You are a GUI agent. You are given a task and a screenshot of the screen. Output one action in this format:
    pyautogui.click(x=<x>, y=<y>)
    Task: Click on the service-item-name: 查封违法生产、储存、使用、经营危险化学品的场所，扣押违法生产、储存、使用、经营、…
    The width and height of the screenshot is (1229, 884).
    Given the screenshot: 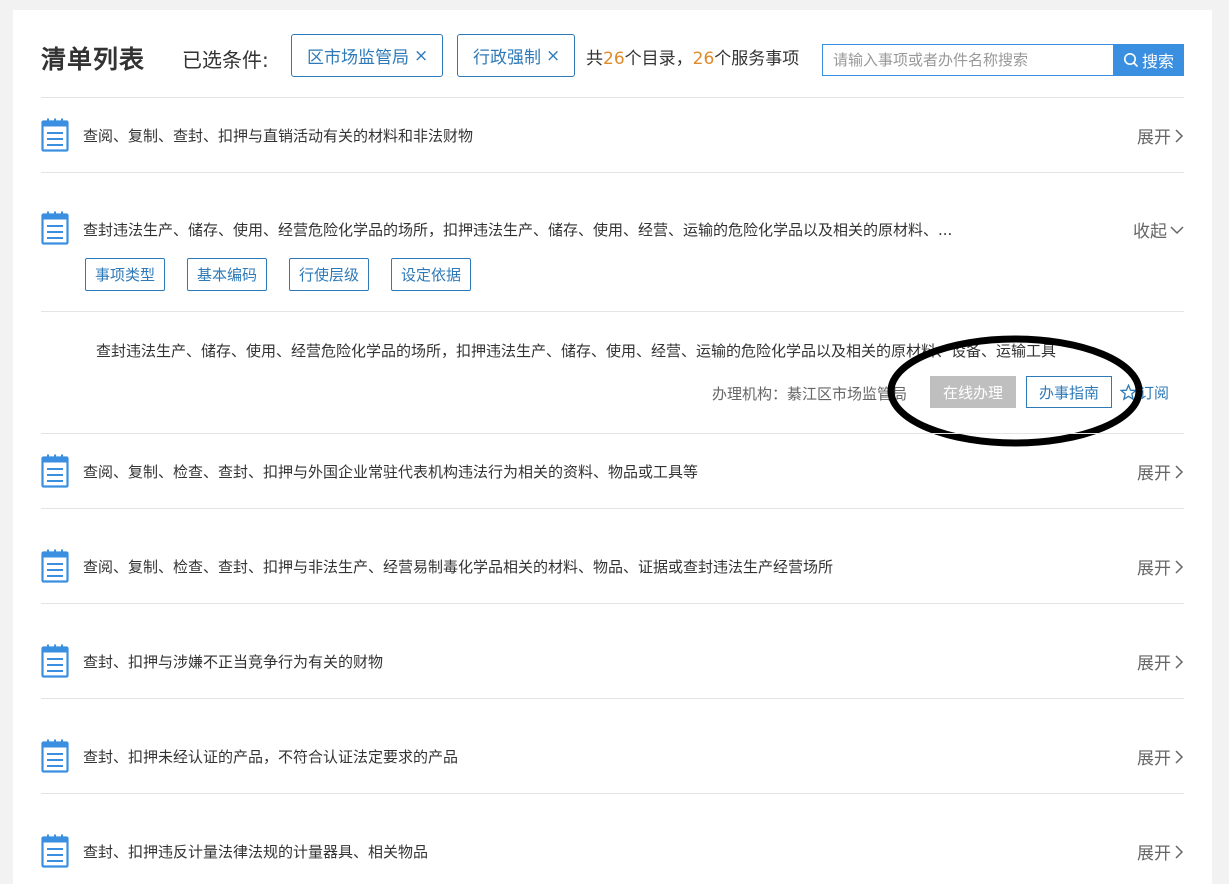 What is the action you would take?
    pyautogui.click(x=576, y=350)
    